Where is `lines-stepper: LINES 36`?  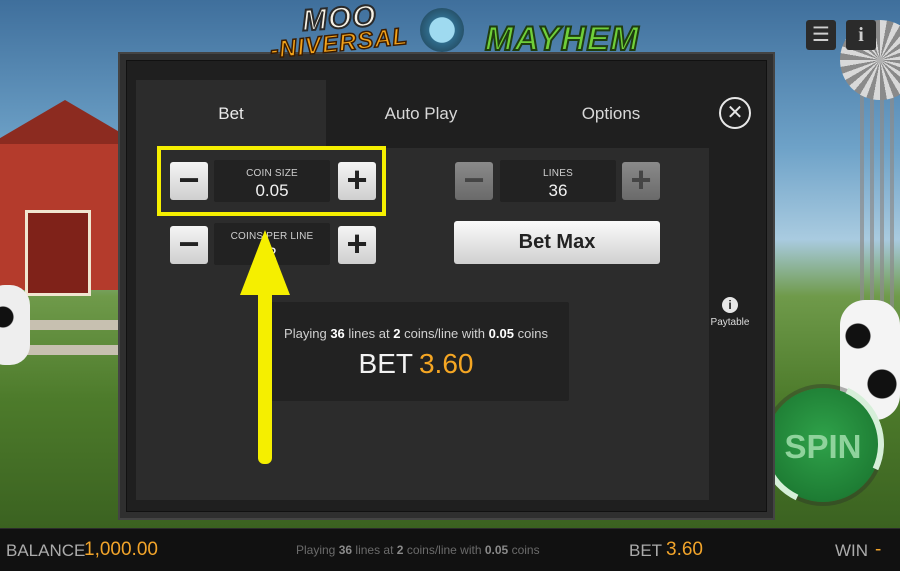
lines-stepper: LINES 36 is located at coordinates (558, 181).